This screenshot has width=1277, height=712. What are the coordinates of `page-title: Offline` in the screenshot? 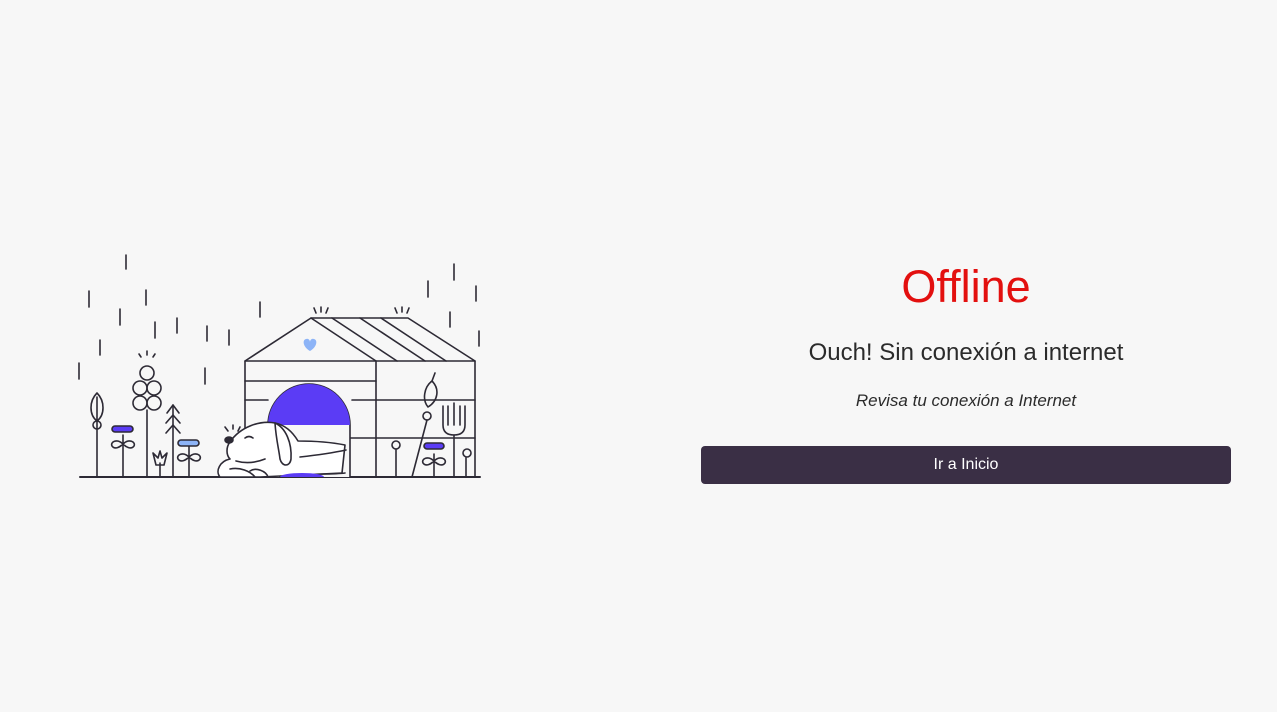 It's located at (966, 286).